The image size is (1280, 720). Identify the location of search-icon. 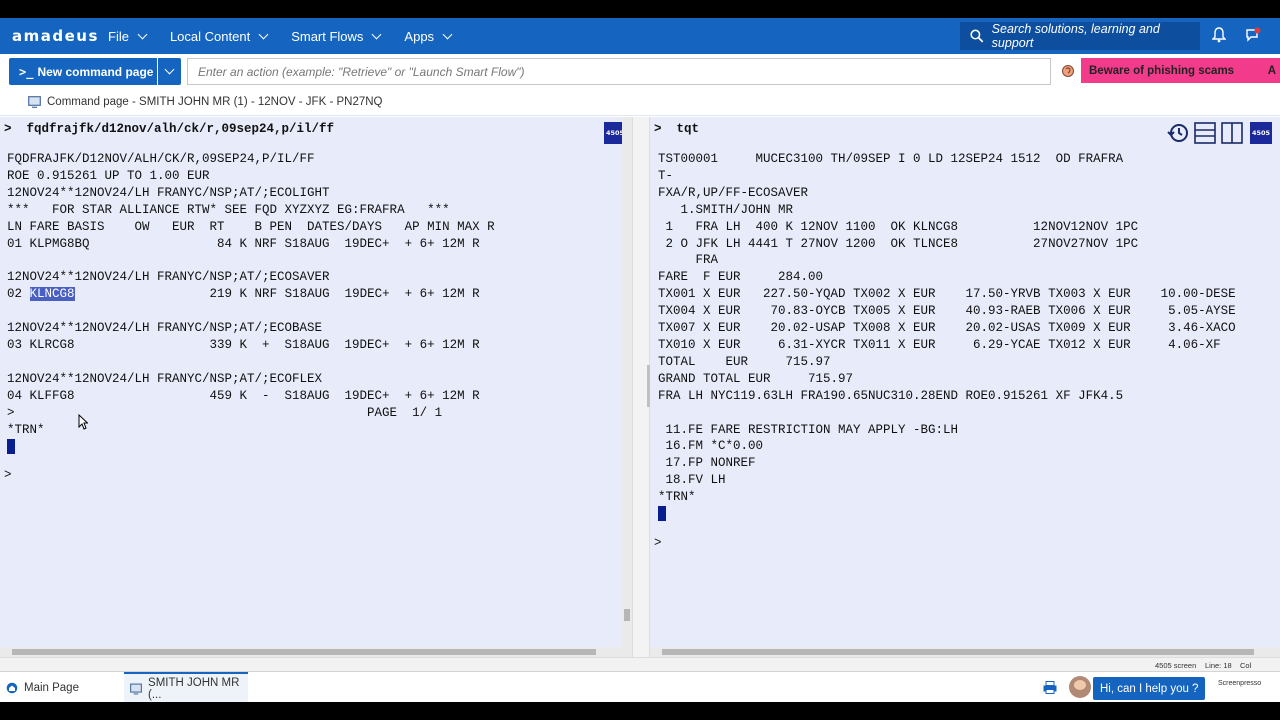
(977, 36).